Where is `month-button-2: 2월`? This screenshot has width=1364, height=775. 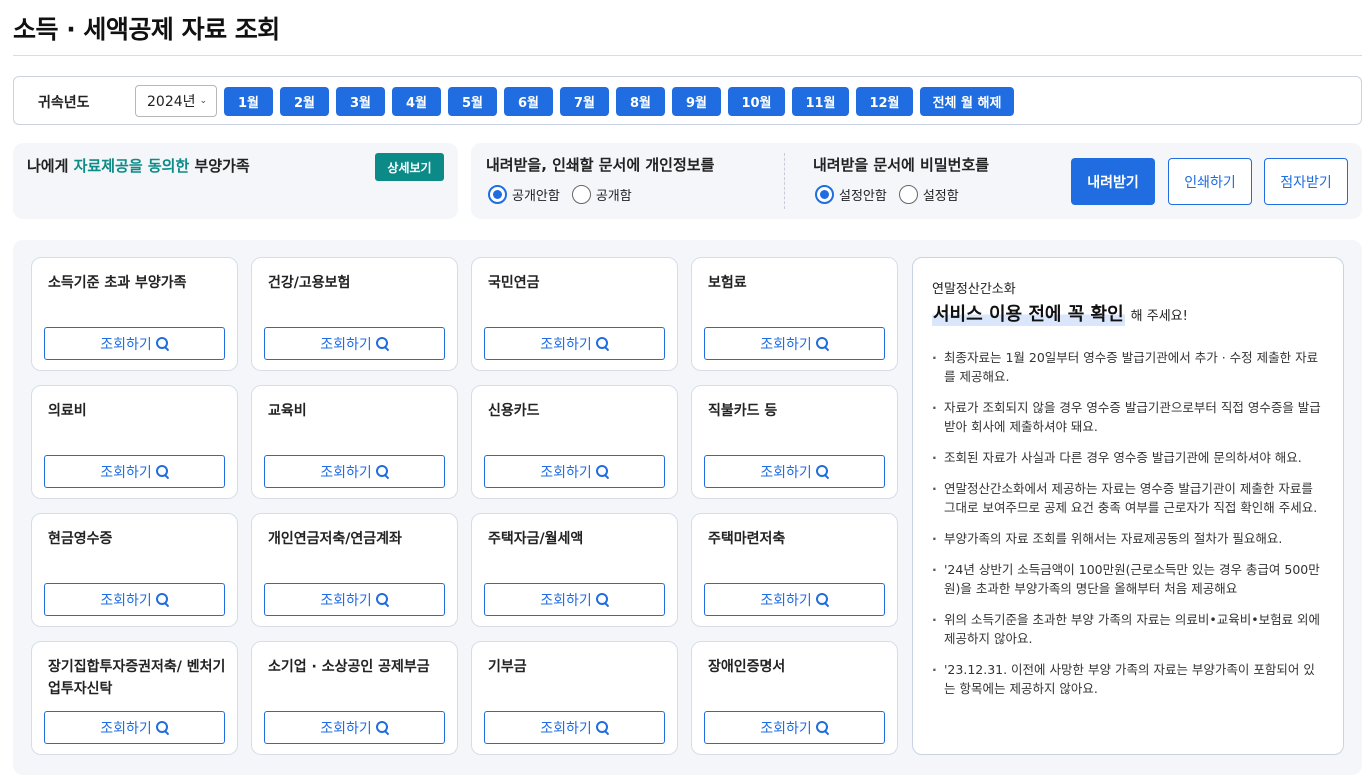 month-button-2: 2월 is located at coordinates (304, 101).